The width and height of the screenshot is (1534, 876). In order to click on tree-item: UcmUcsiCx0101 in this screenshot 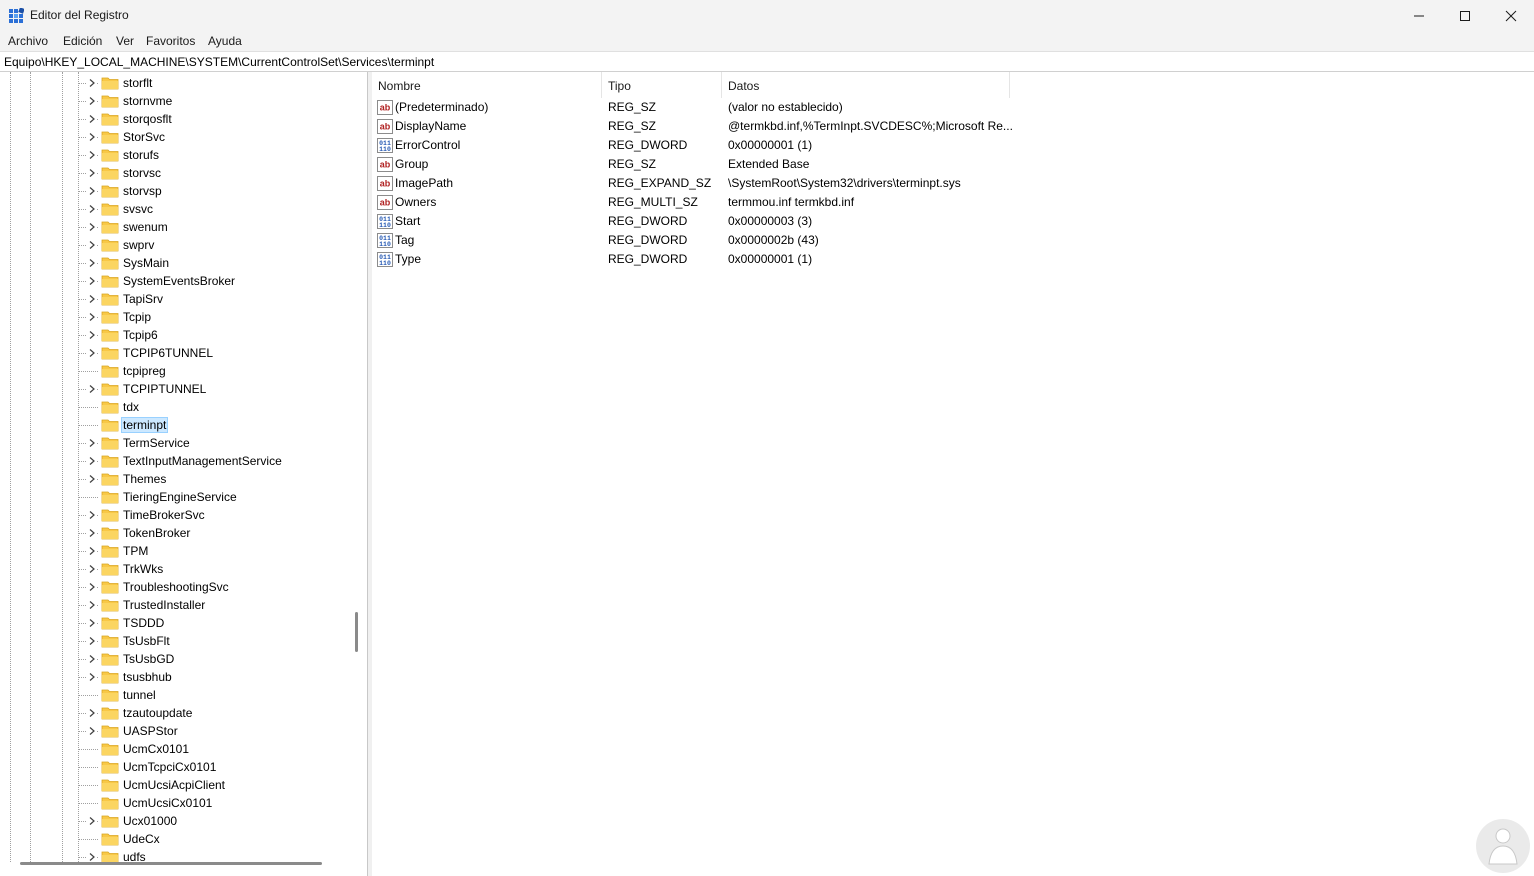, I will do `click(174, 803)`.